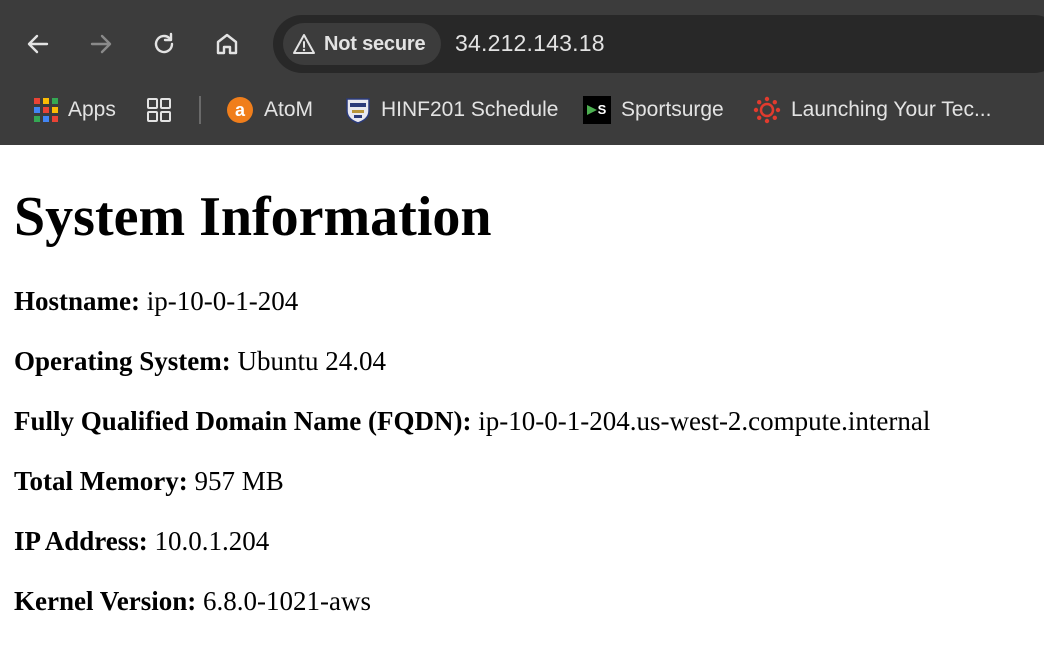 This screenshot has height=667, width=1044. I want to click on tab-groups-icon, so click(159, 110).